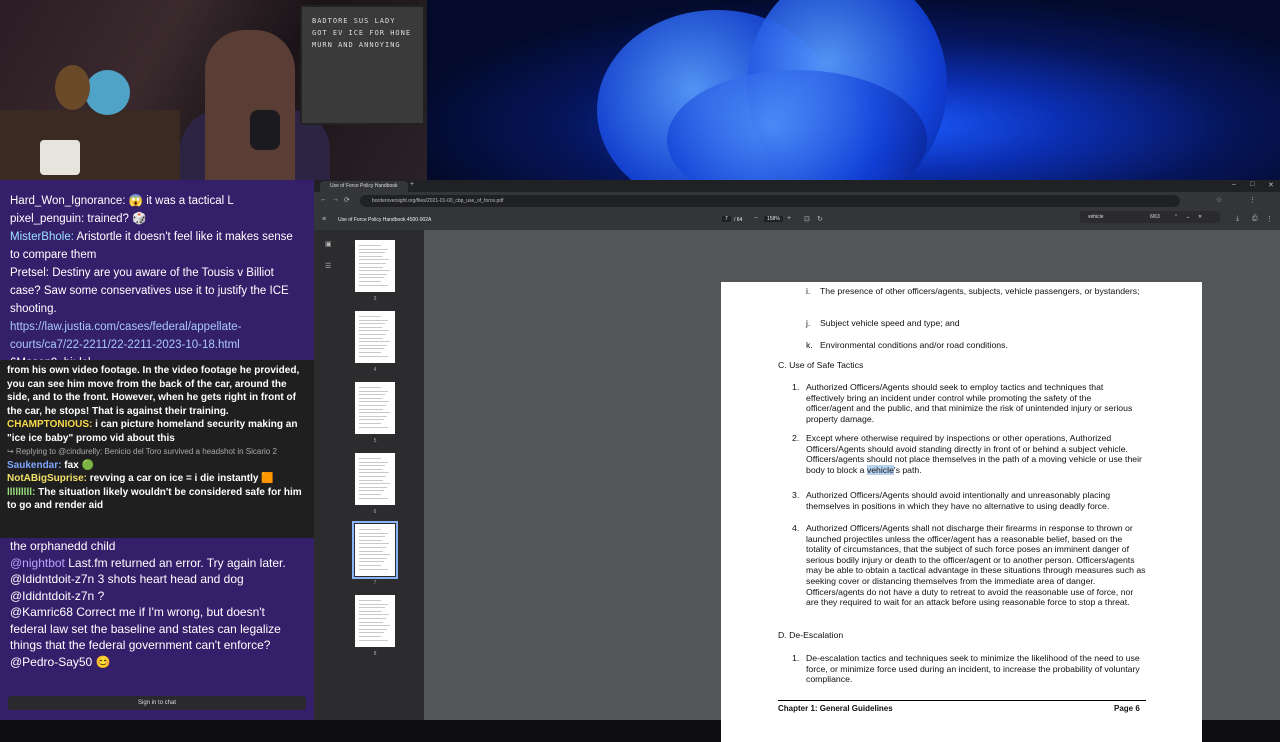 The height and width of the screenshot is (742, 1280). Describe the element at coordinates (117, 219) in the screenshot. I see `chat-text: trained? 🎲` at that location.